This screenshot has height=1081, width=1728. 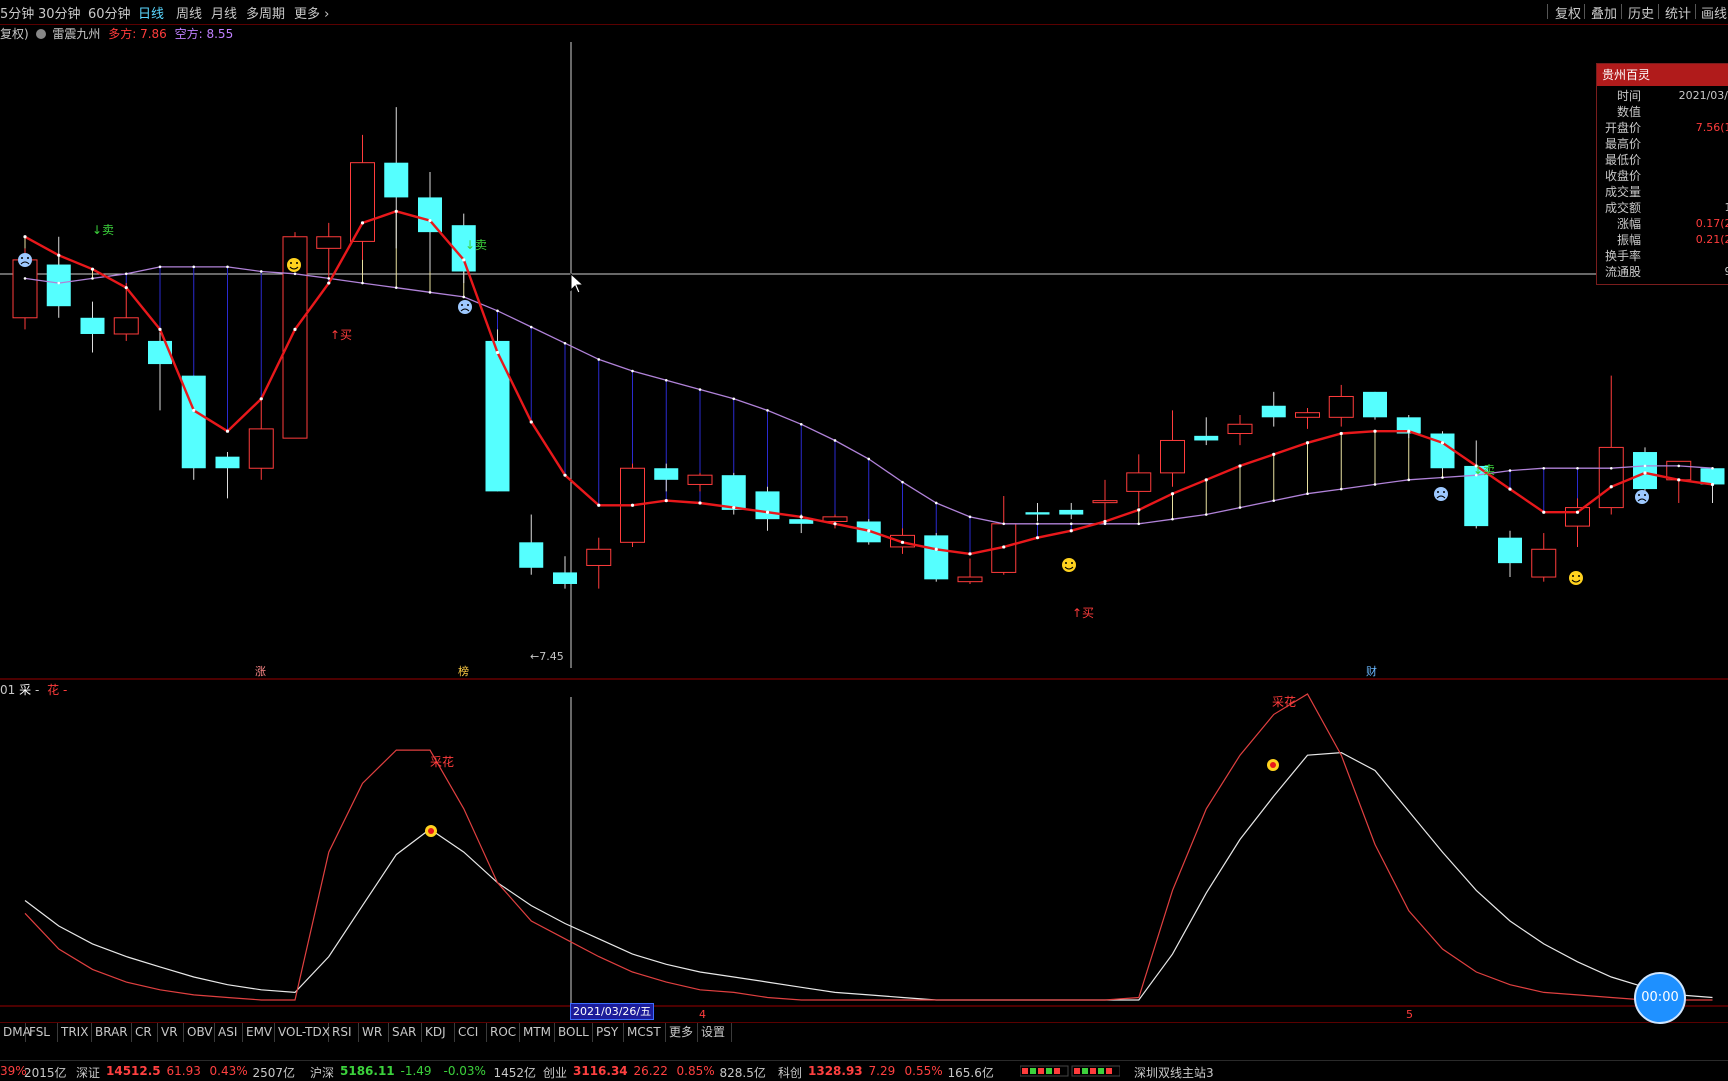 I want to click on indicator-signal-label: 采花, so click(x=1284, y=701).